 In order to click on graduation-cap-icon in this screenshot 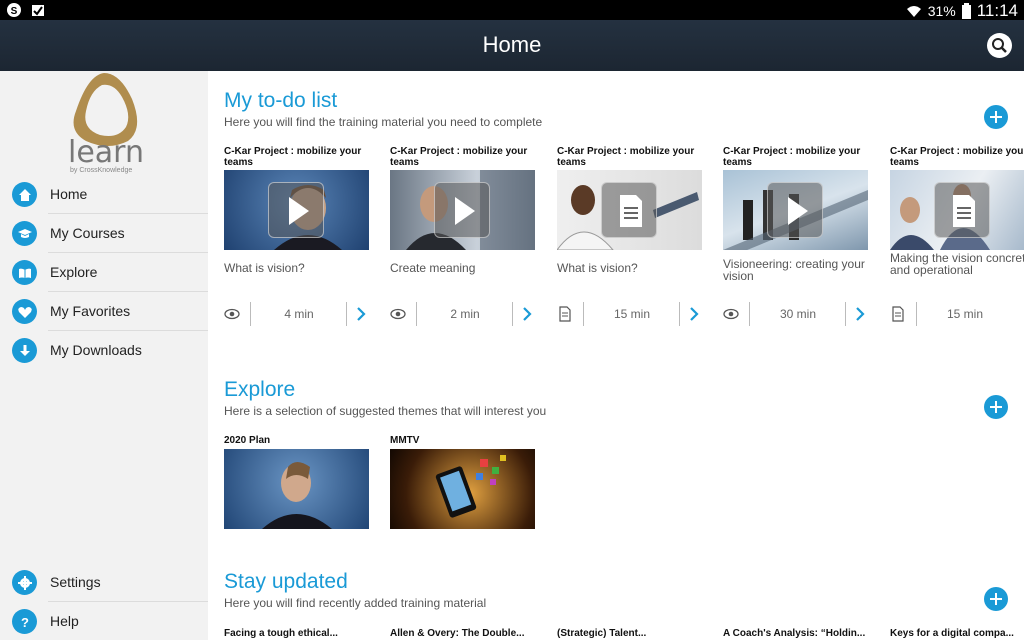, I will do `click(24, 233)`.